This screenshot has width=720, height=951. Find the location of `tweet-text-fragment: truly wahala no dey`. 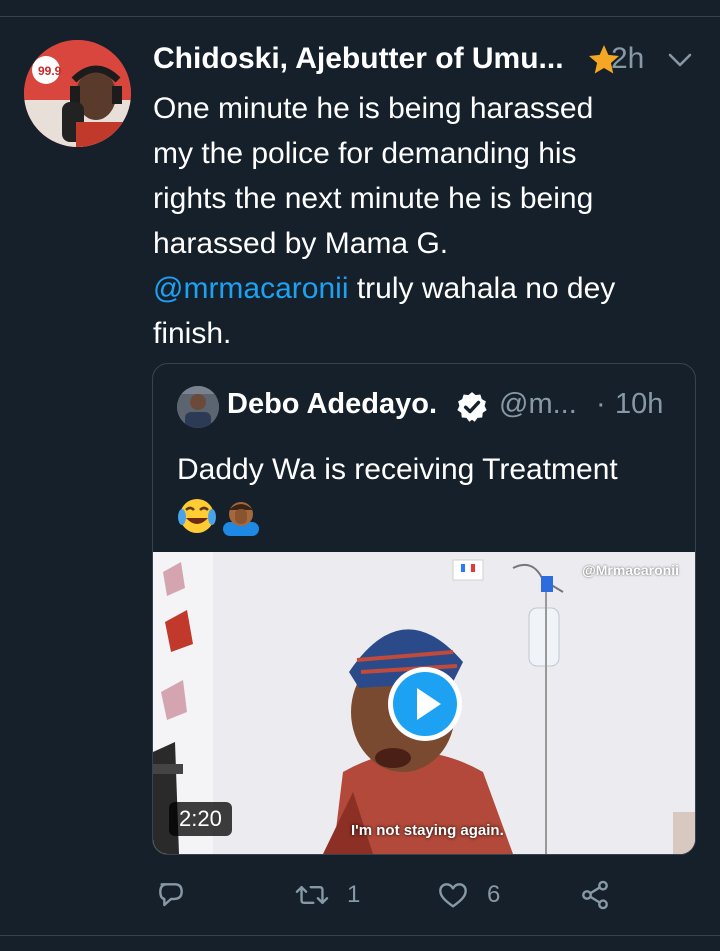

tweet-text-fragment: truly wahala no dey is located at coordinates (482, 288).